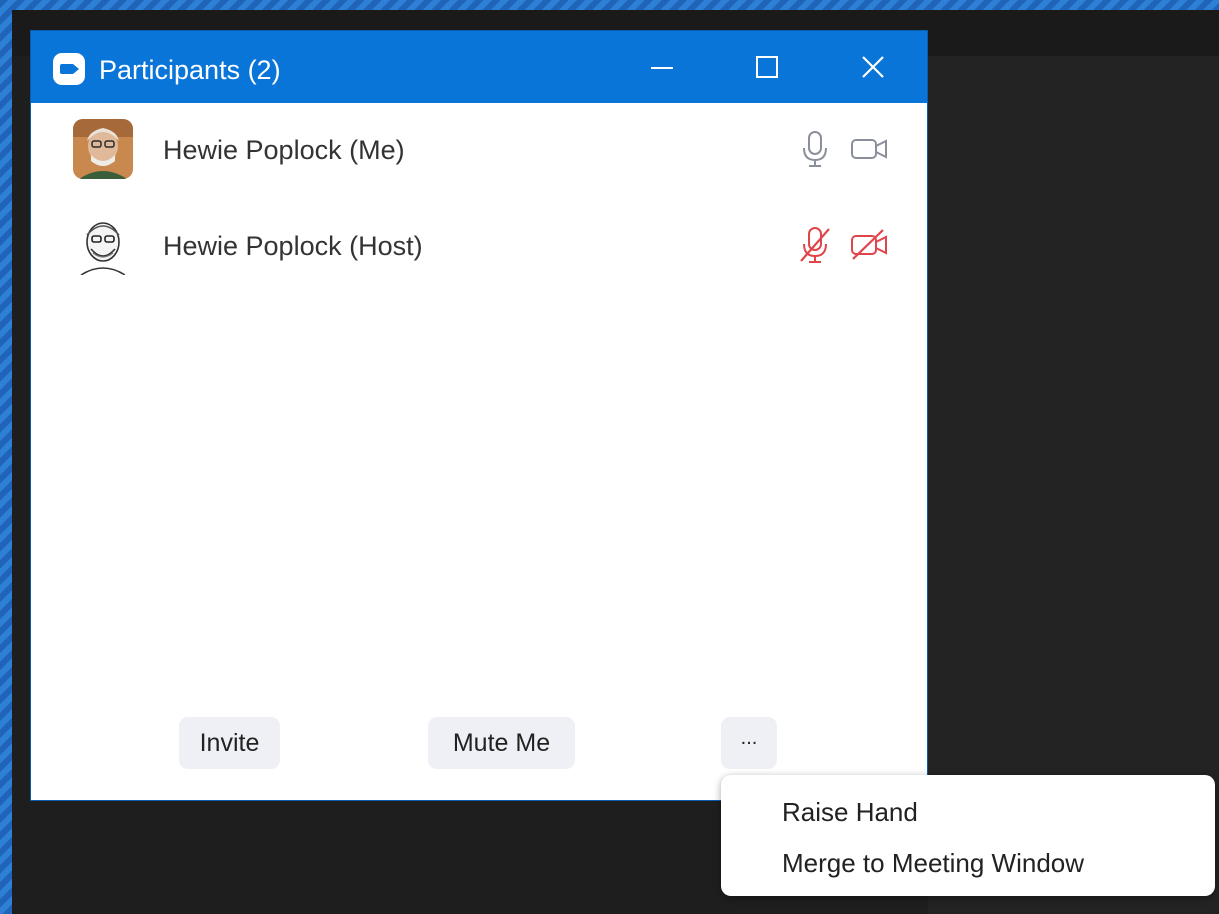  Describe the element at coordinates (69, 69) in the screenshot. I see `zoom-camera-icon` at that location.